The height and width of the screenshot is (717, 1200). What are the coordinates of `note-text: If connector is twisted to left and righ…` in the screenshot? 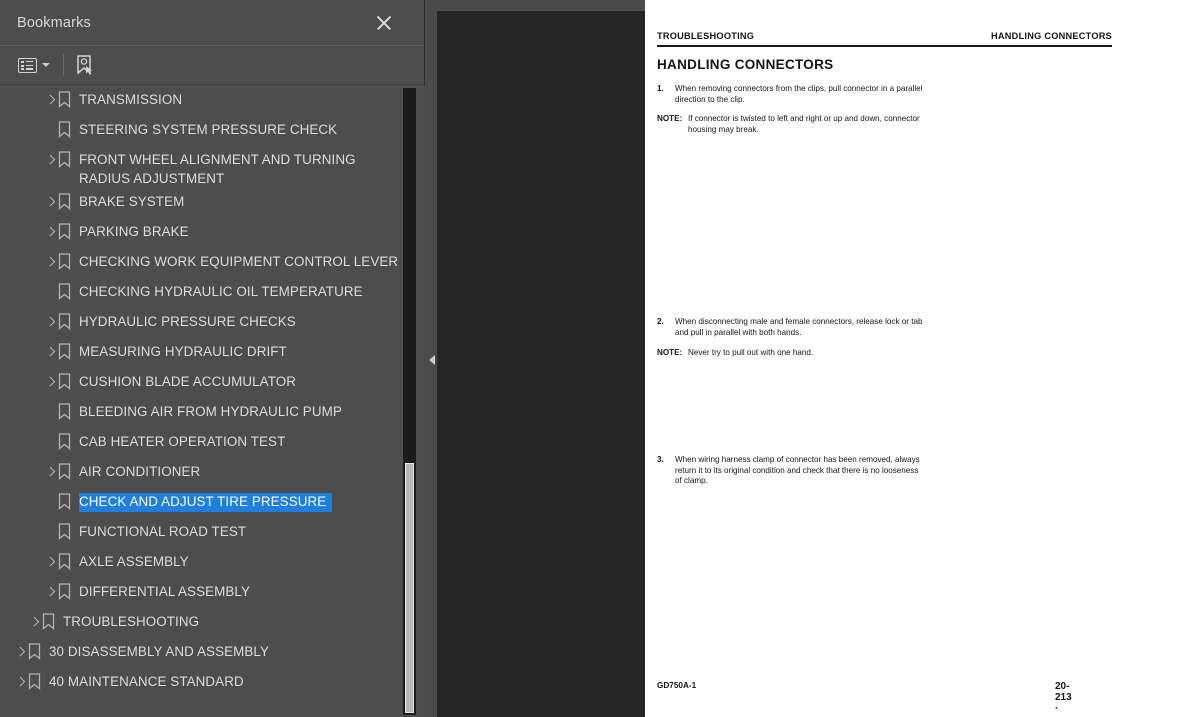 It's located at (804, 124).